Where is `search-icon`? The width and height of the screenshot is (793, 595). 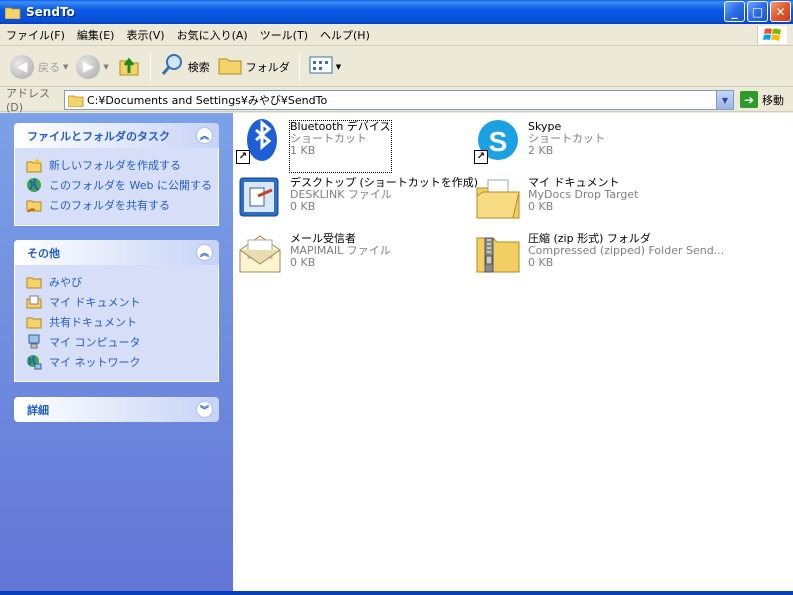
search-icon is located at coordinates (172, 66).